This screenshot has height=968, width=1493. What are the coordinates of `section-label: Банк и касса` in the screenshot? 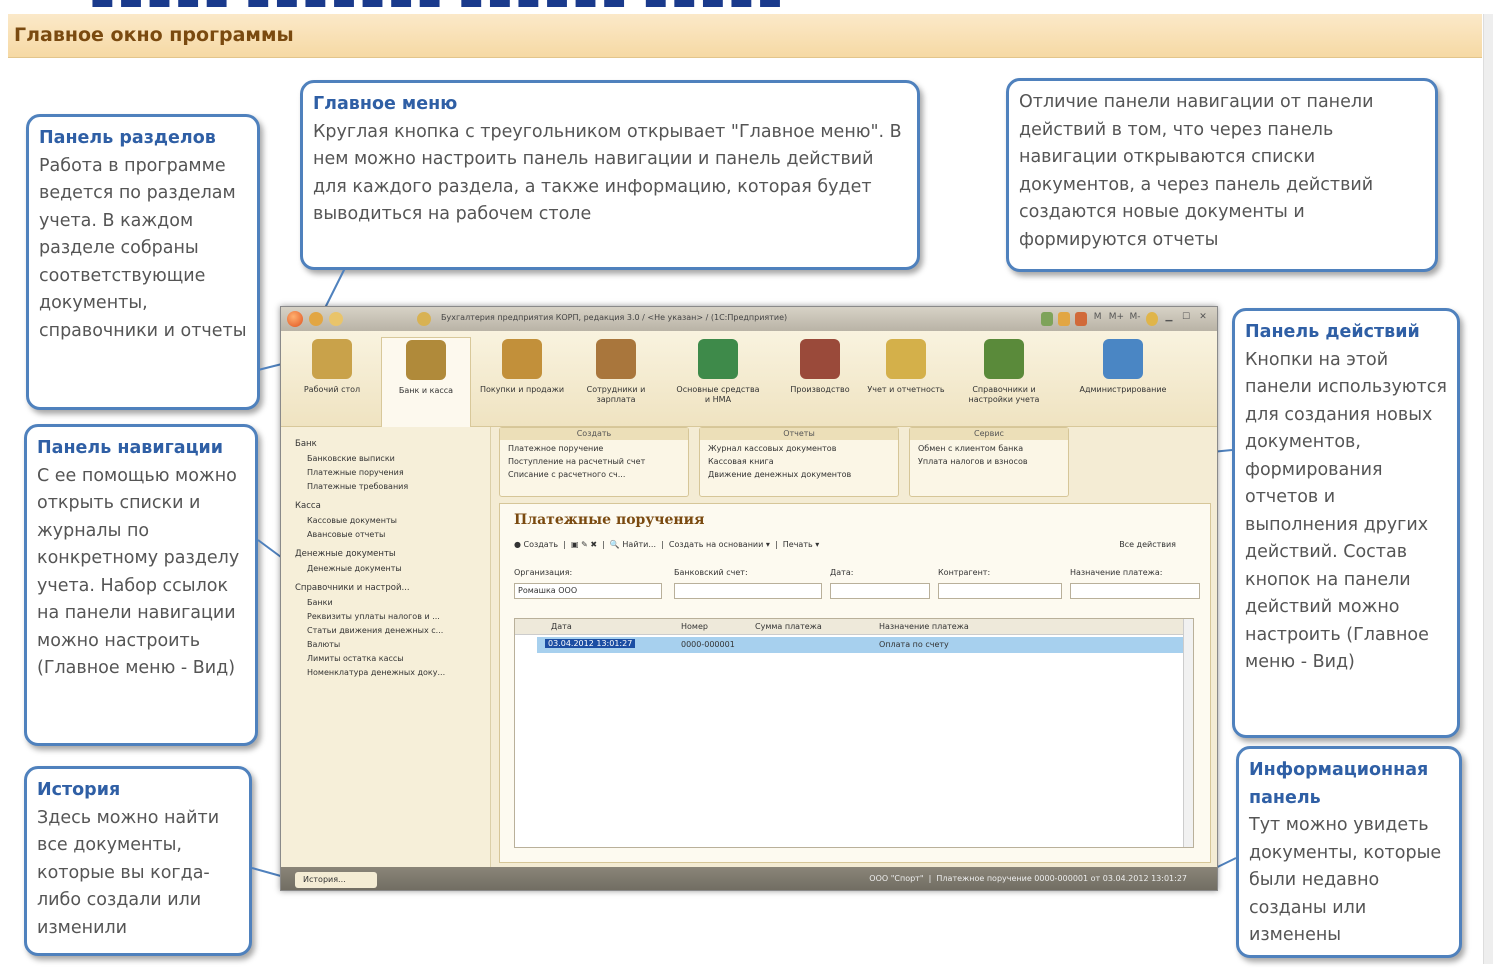 It's located at (426, 390).